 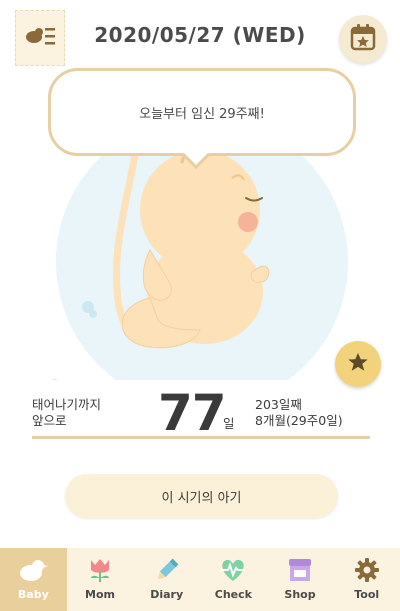 I want to click on days-until-label-line1: 태어나기까지, so click(x=67, y=404).